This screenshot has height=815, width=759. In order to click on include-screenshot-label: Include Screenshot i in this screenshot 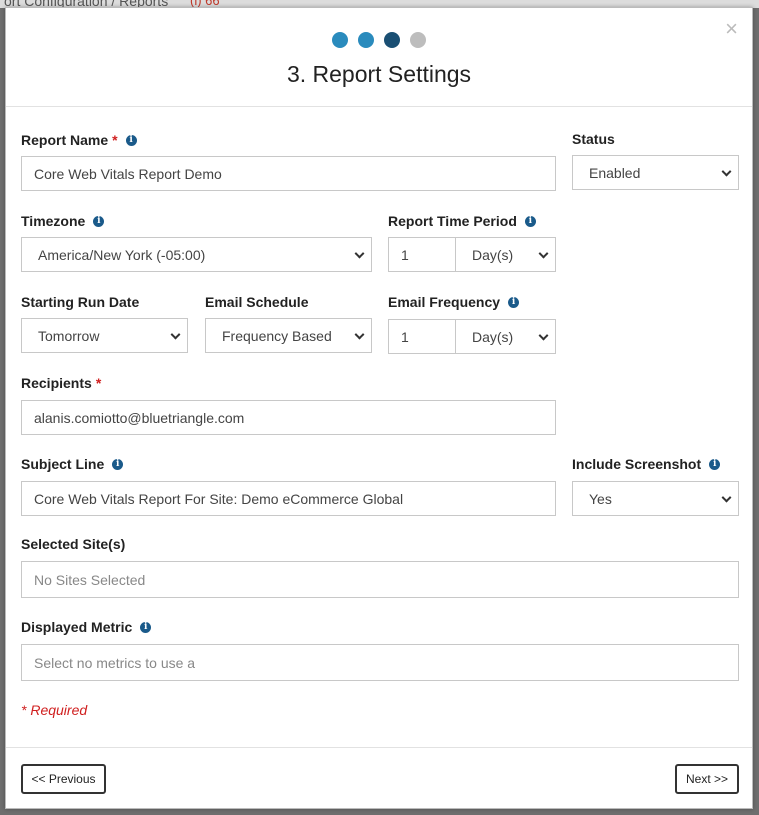, I will do `click(646, 464)`.